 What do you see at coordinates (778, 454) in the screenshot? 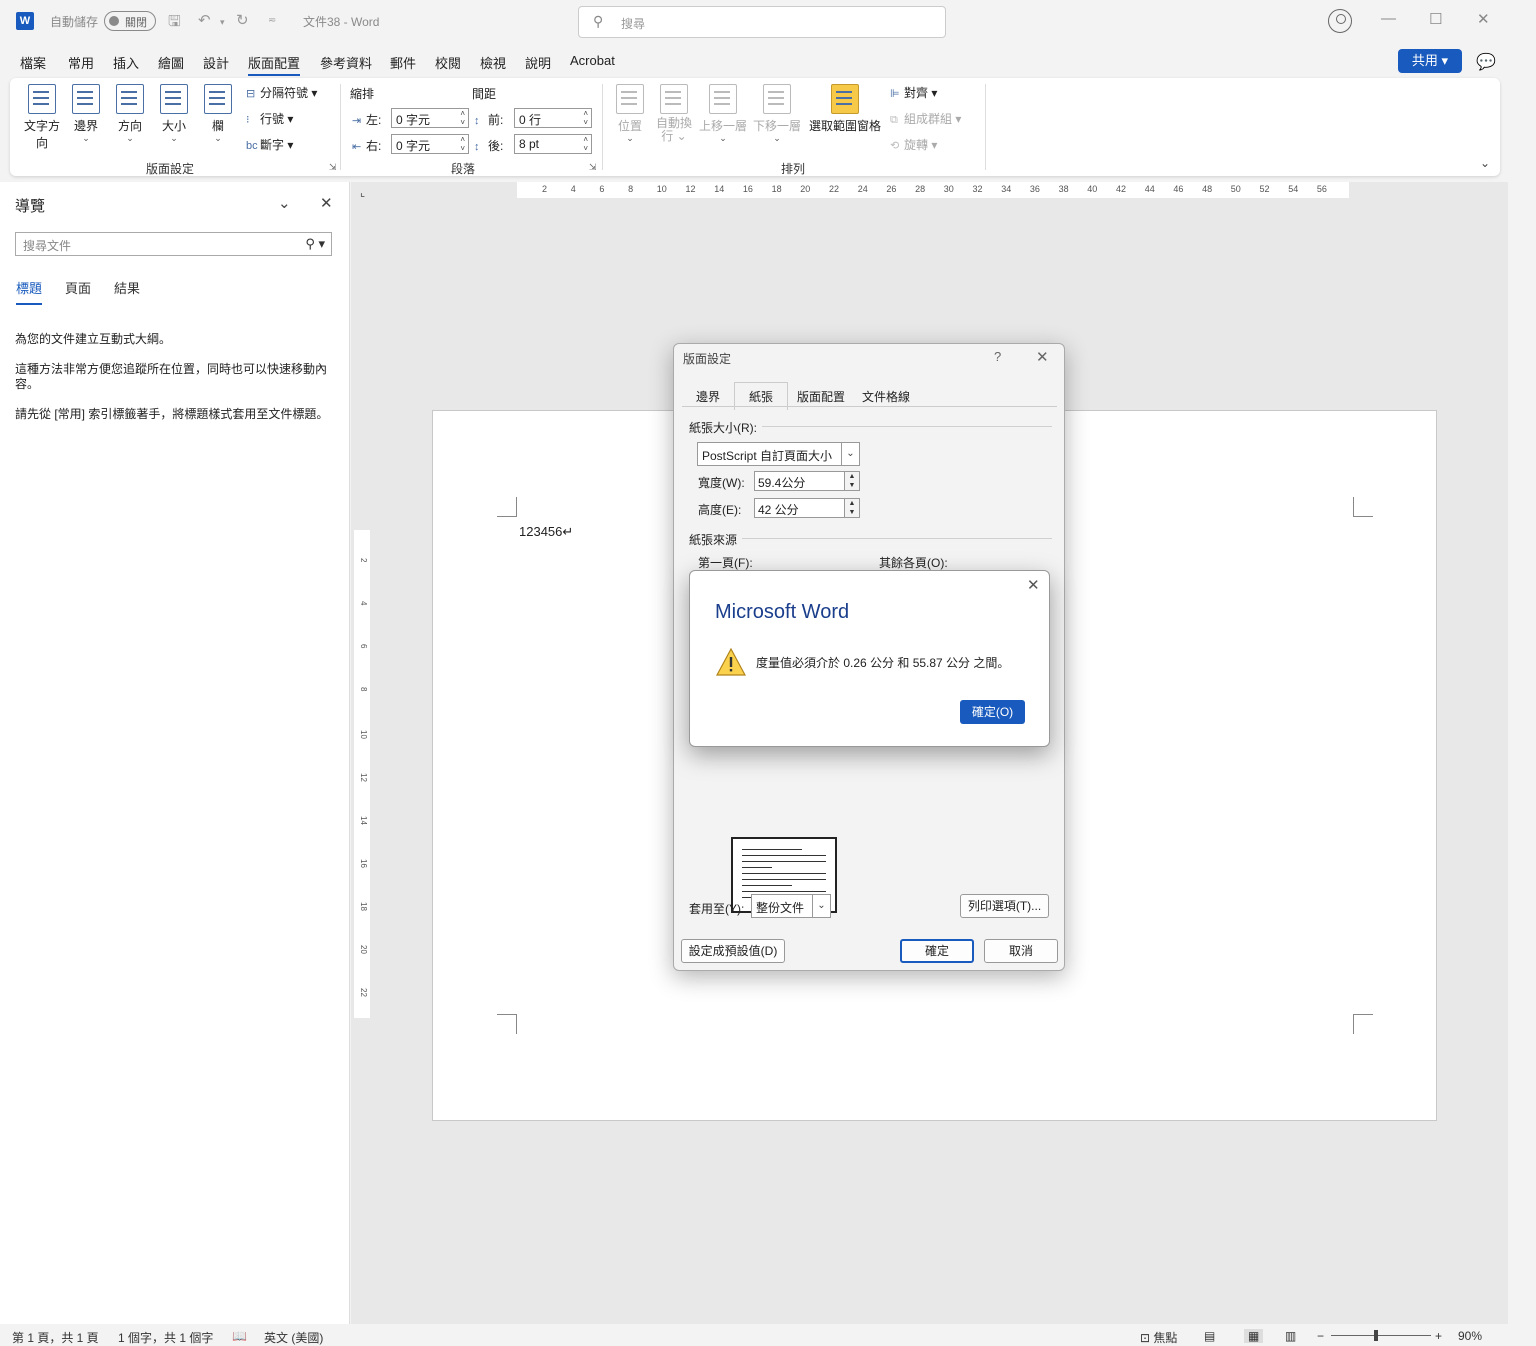
I see `paper-size-select: PostScript 自訂頁面大小 ⌄` at bounding box center [778, 454].